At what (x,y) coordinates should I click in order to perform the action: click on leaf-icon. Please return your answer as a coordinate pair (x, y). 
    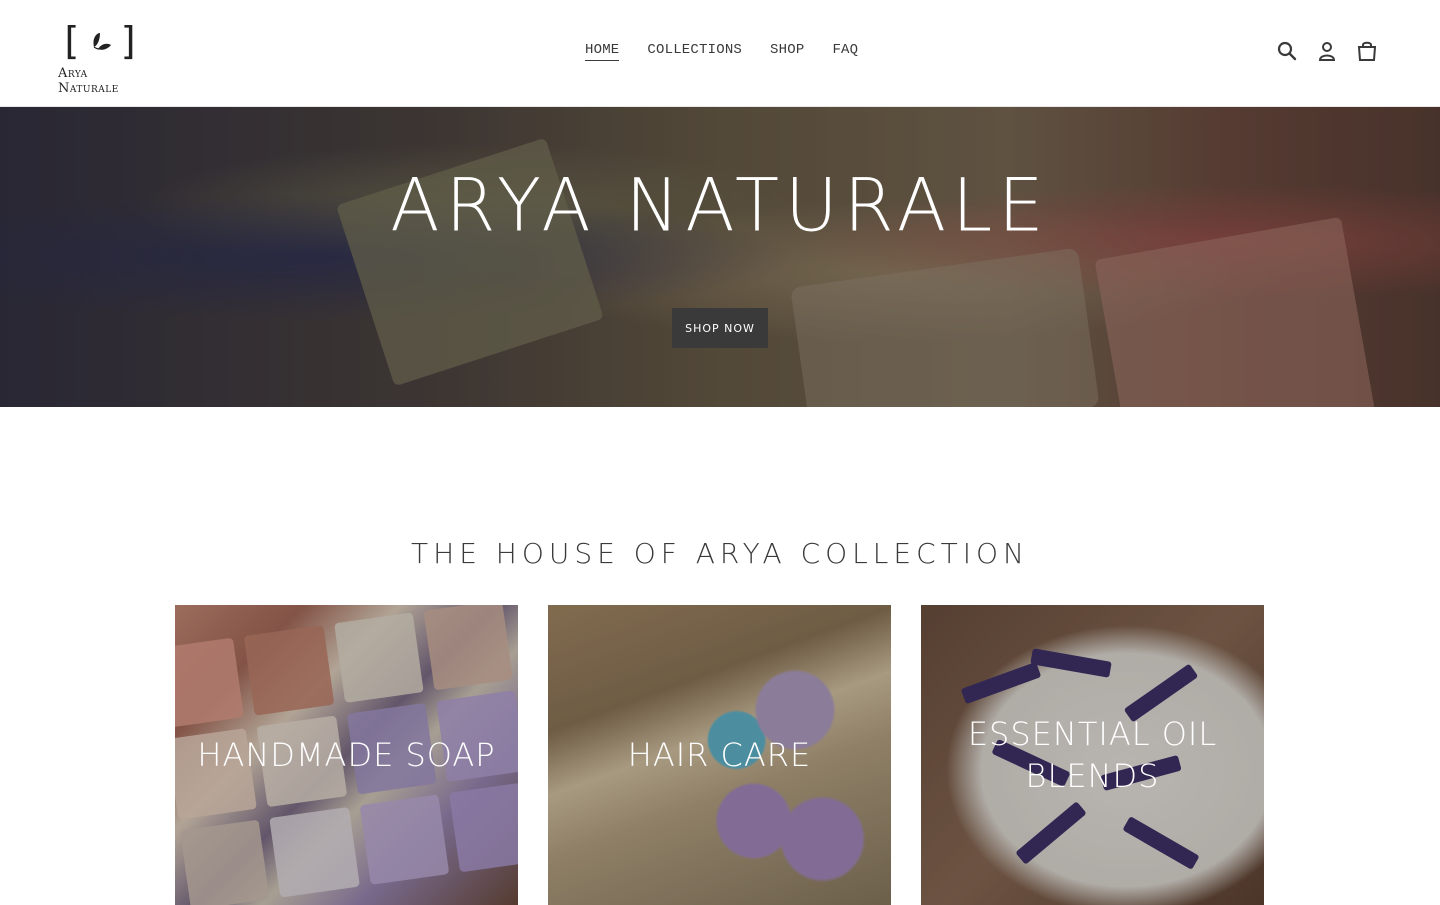
    Looking at the image, I should click on (102, 41).